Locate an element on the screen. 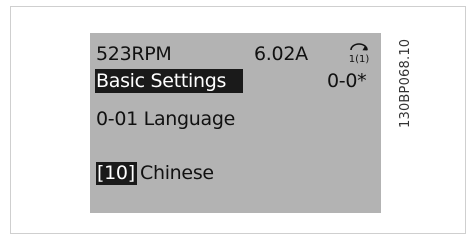 The height and width of the screenshot is (242, 476). setup-indicator-icon: 1(1) is located at coordinates (359, 53).